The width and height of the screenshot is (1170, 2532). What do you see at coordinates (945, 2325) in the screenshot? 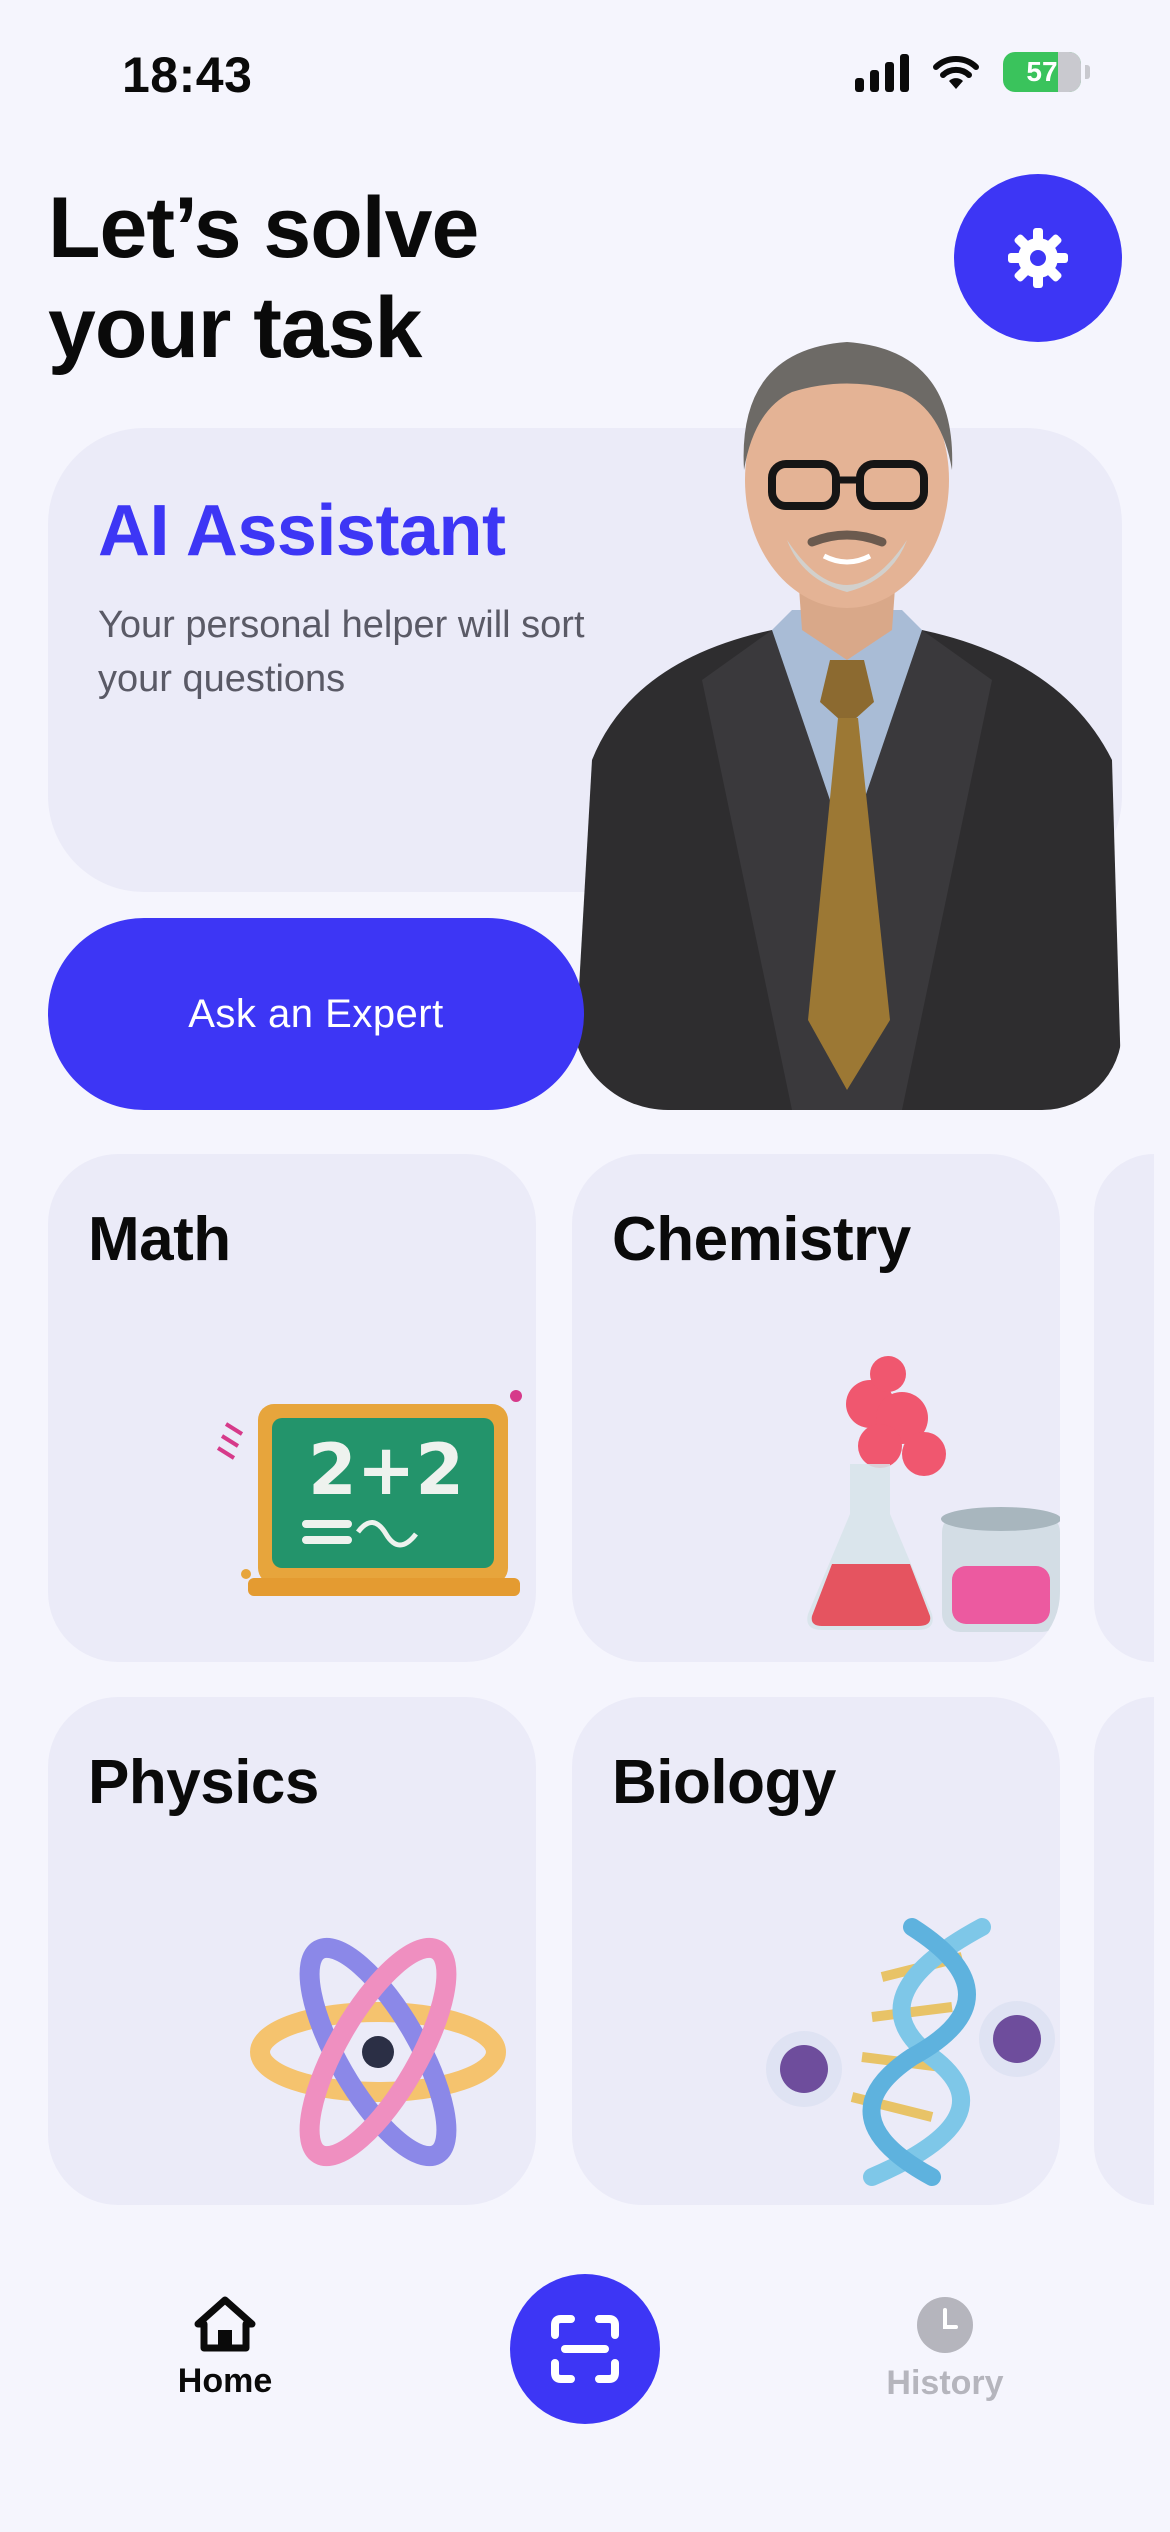
I see `clock-icon` at bounding box center [945, 2325].